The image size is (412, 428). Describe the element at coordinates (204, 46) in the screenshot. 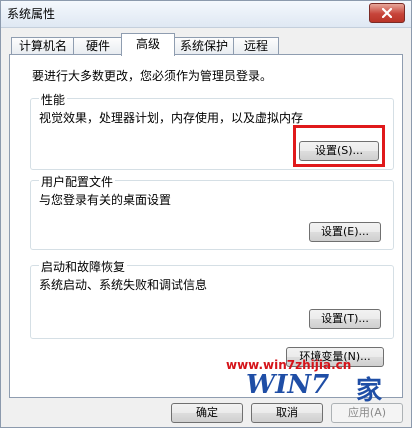

I see `tab-system-protection: 系统保护` at that location.